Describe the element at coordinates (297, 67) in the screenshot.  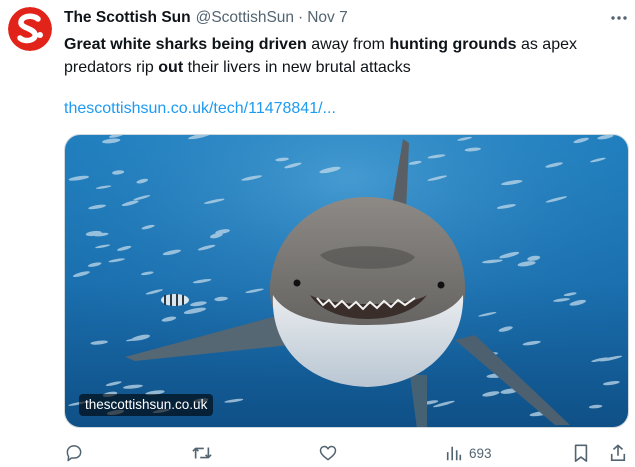
I see `tweet-text-segment: their livers in new brutal attacks` at that location.